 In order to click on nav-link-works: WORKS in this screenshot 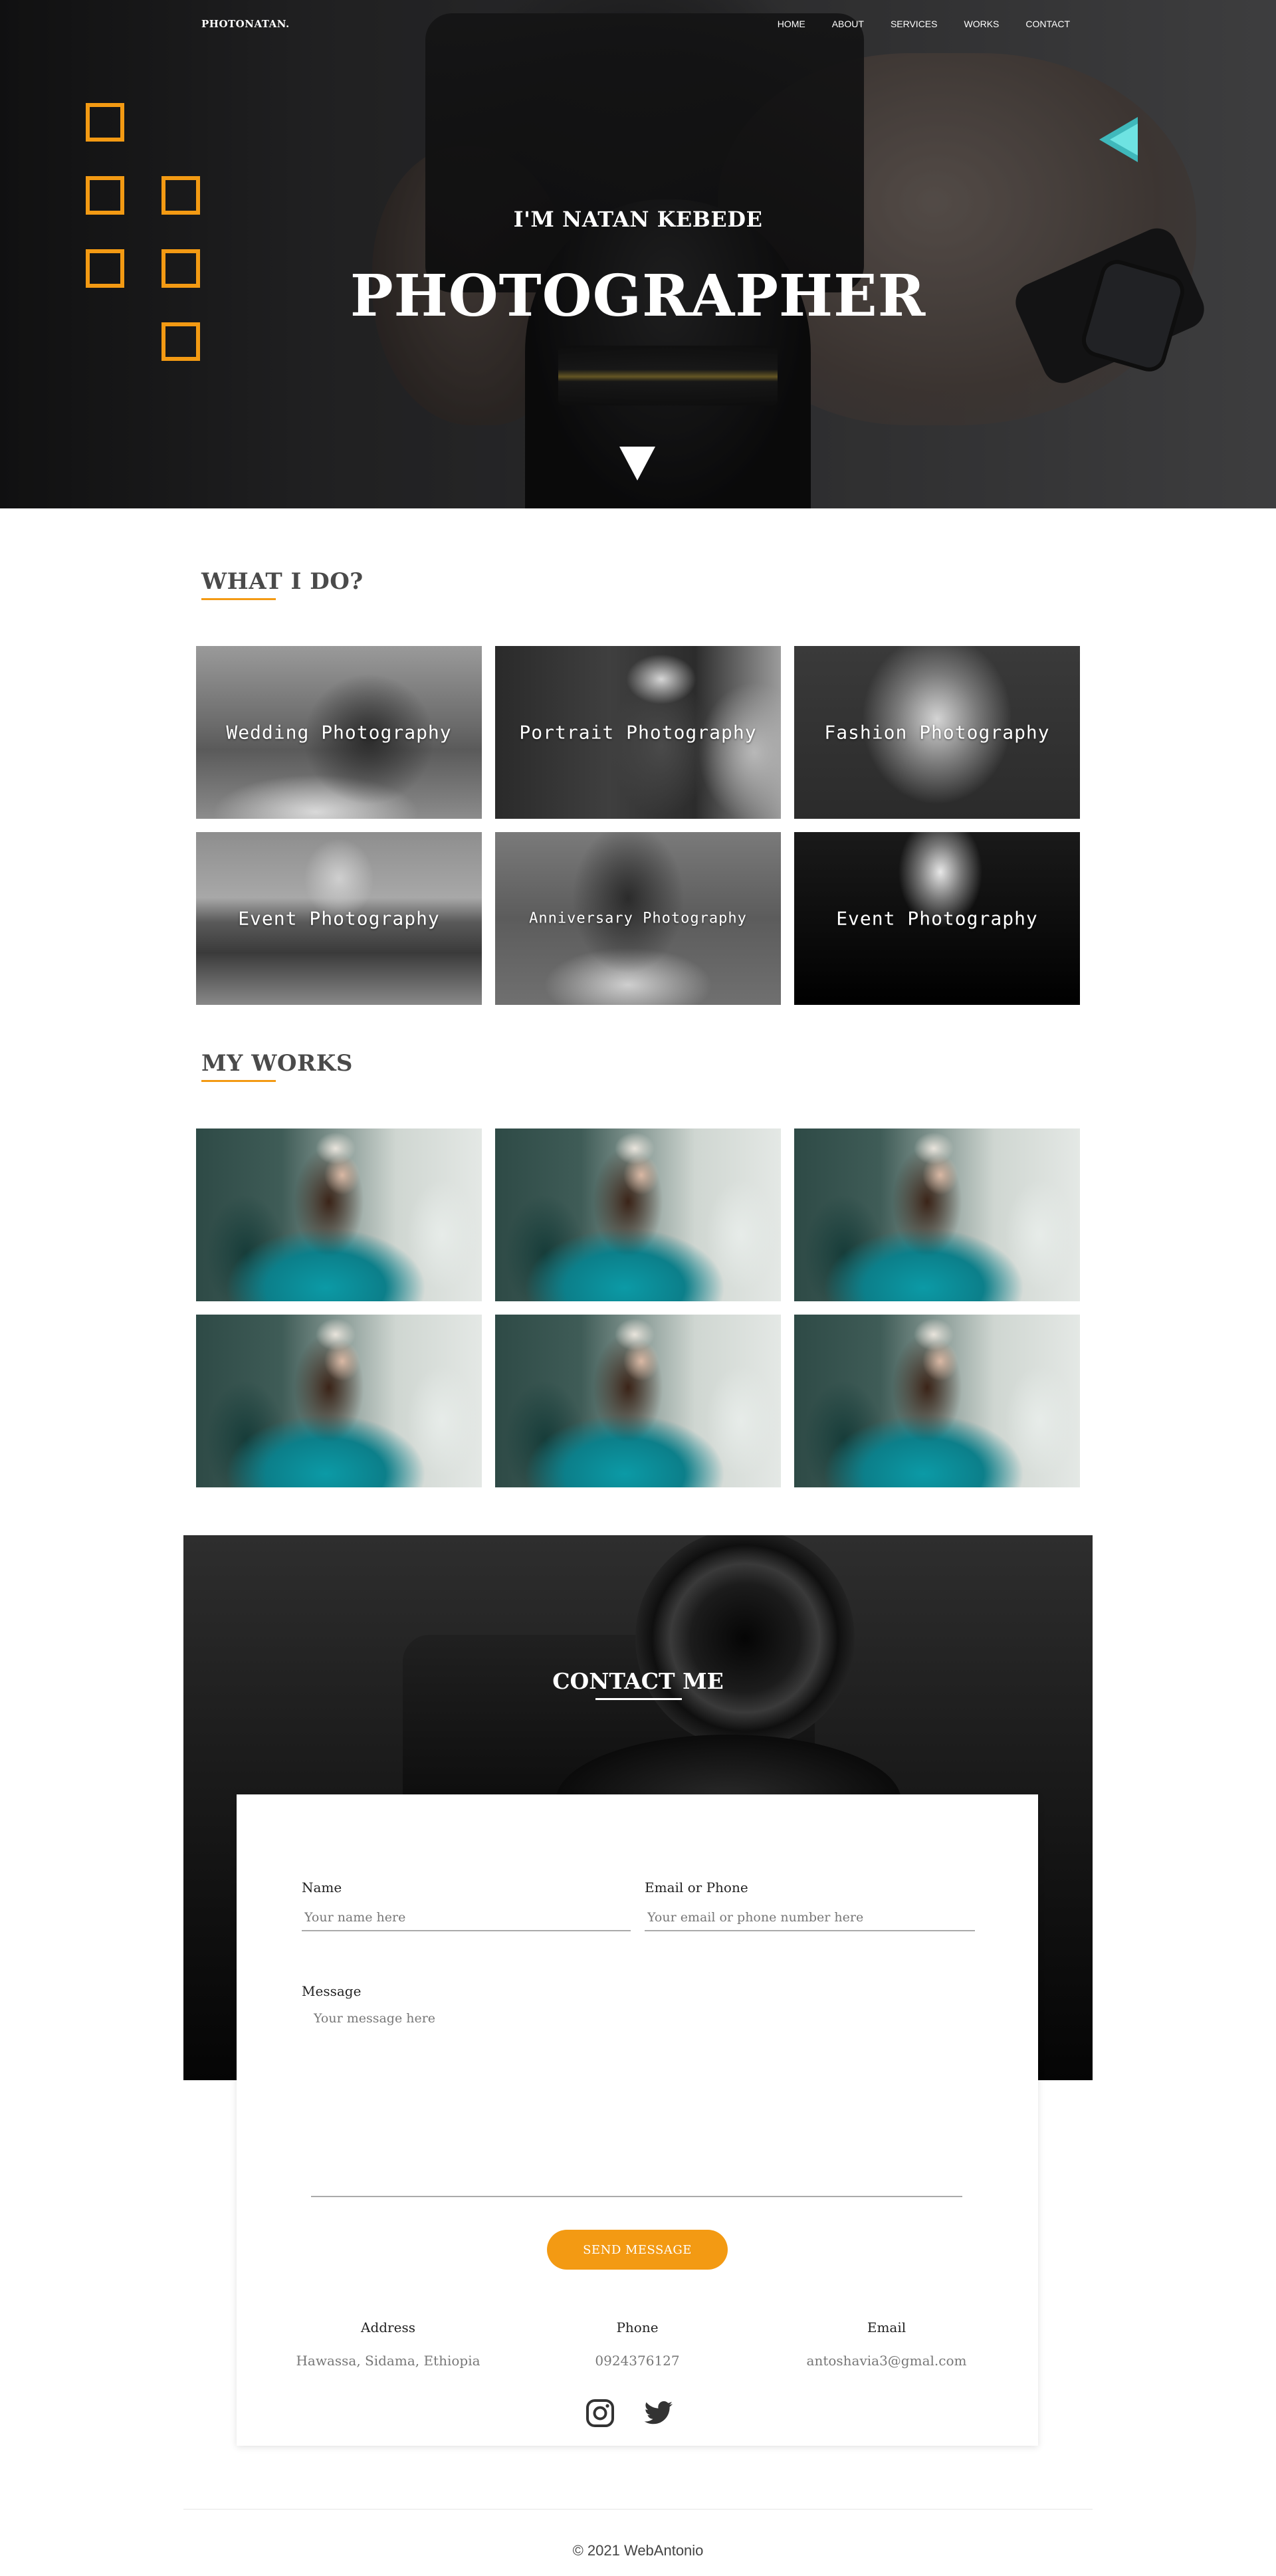, I will do `click(981, 24)`.